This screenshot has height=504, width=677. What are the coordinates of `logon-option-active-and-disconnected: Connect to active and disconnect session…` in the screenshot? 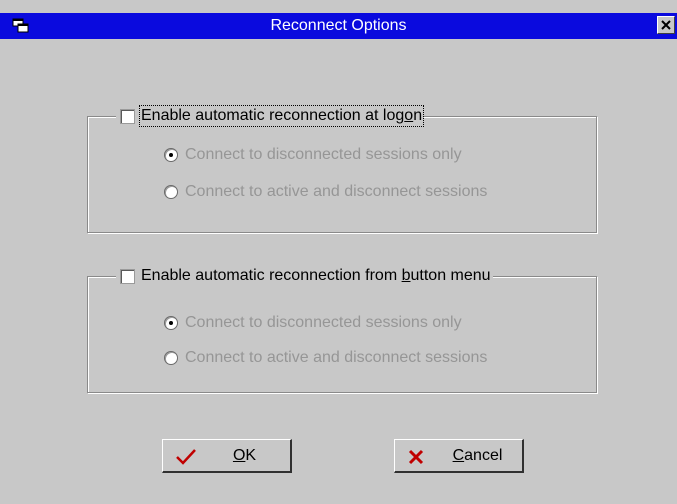 It's located at (325, 192).